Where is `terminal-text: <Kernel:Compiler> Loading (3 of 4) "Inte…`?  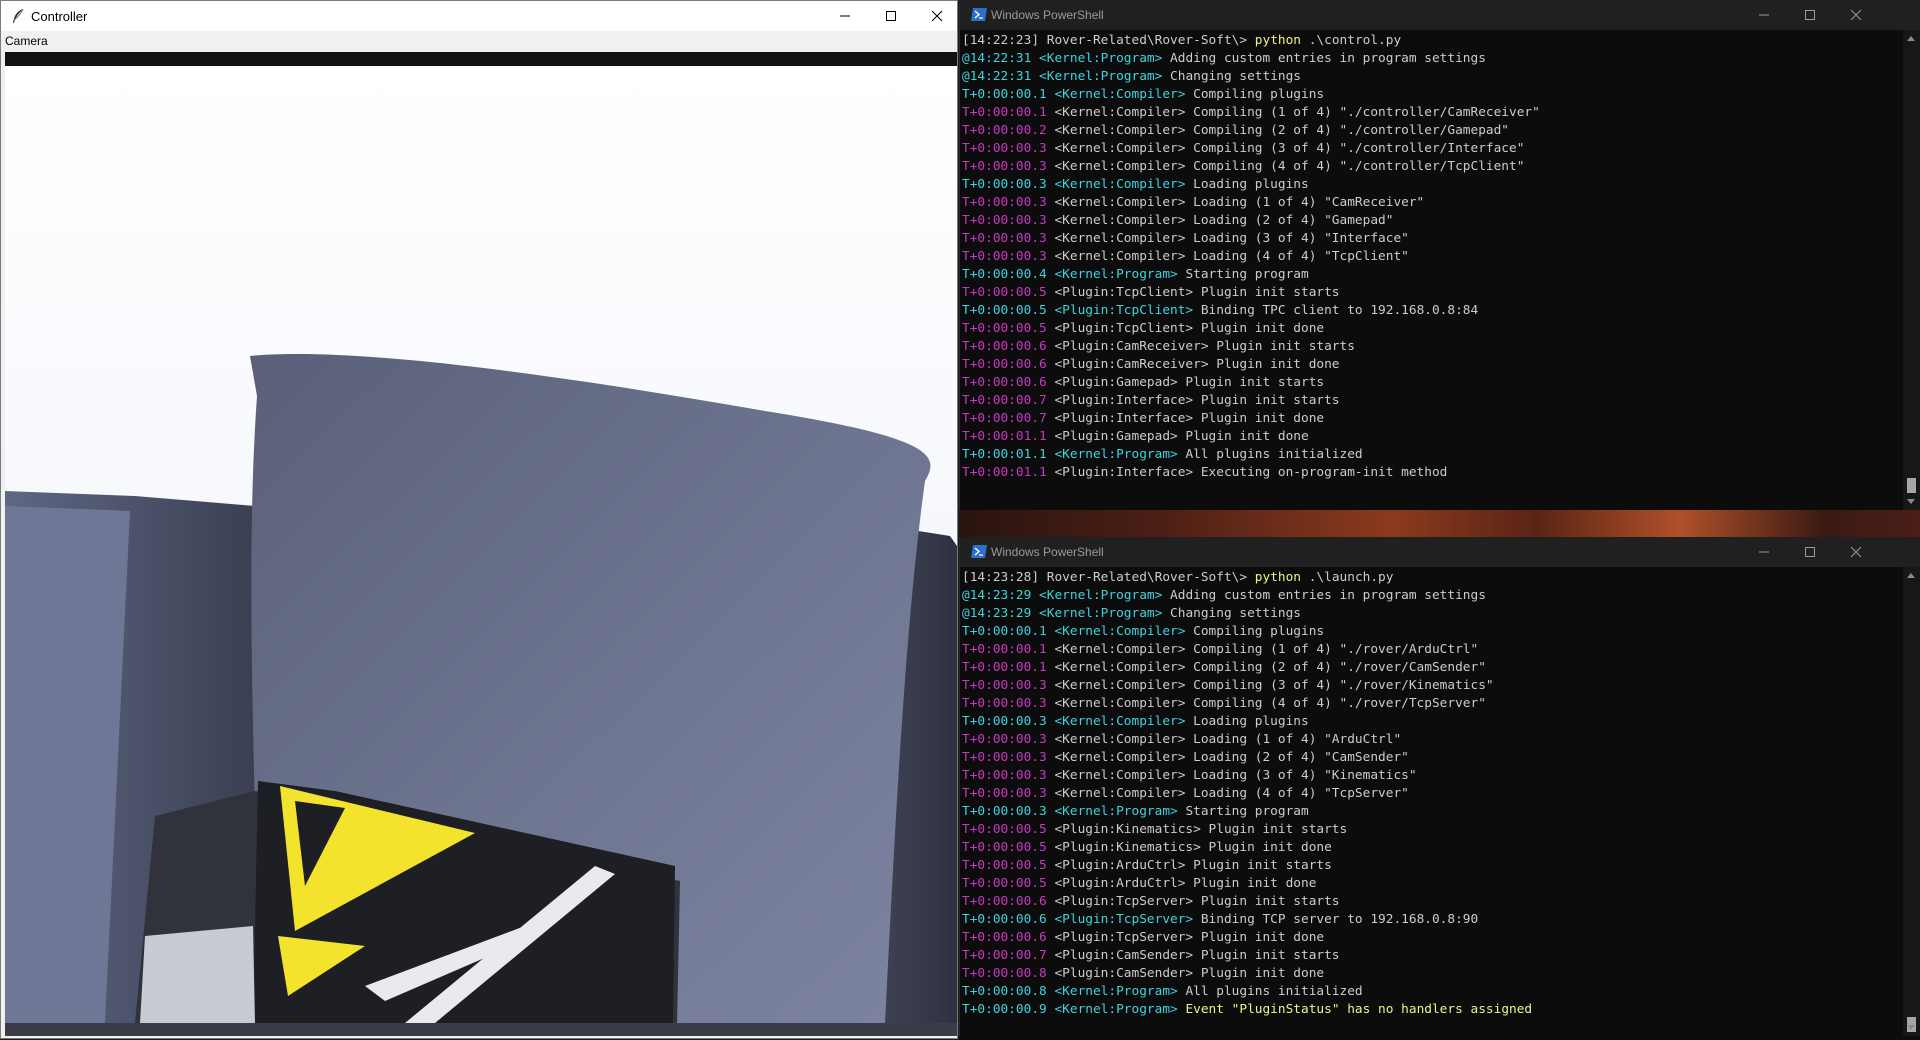 terminal-text: <Kernel:Compiler> Loading (3 of 4) "Inte… is located at coordinates (1227, 238).